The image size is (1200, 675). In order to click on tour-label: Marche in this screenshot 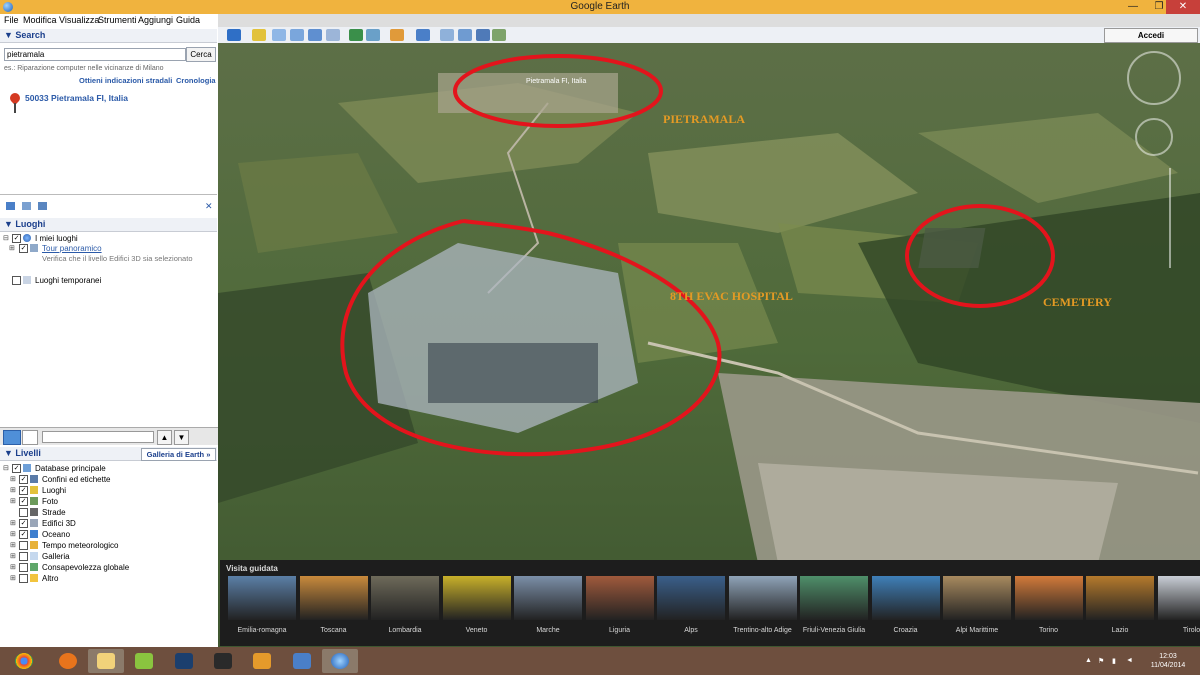, I will do `click(548, 630)`.